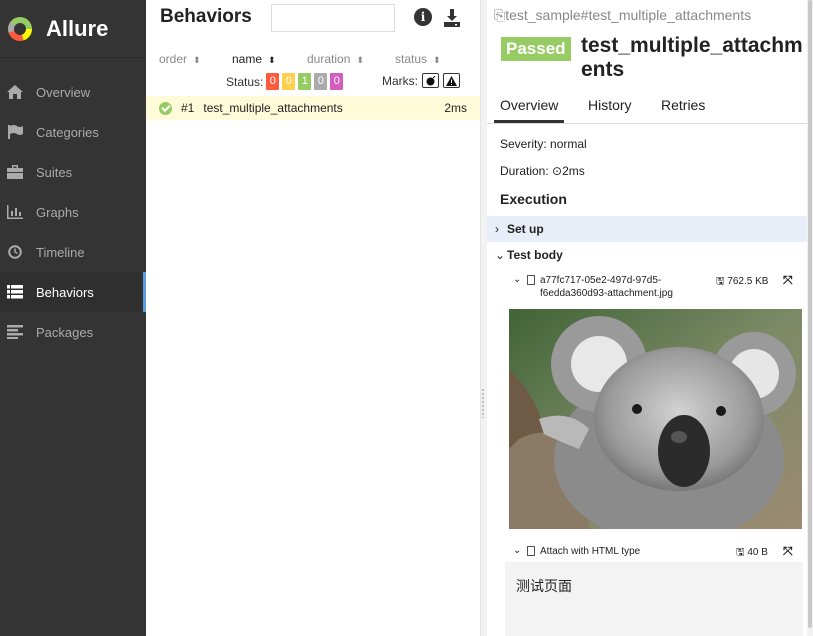  Describe the element at coordinates (289, 81) in the screenshot. I see `broken-count: 0` at that location.